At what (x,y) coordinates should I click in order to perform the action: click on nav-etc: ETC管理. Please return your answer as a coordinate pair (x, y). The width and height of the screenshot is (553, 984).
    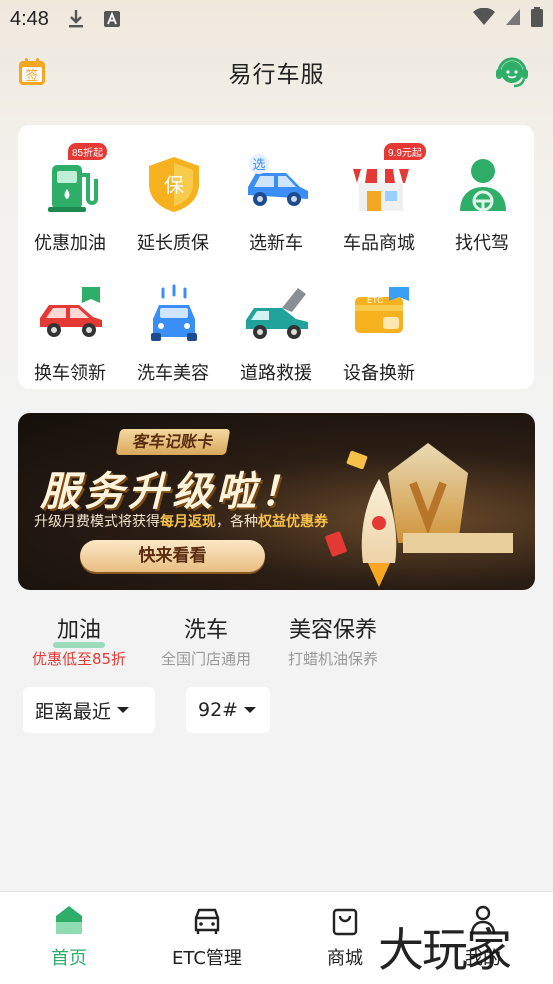
    Looking at the image, I should click on (207, 938).